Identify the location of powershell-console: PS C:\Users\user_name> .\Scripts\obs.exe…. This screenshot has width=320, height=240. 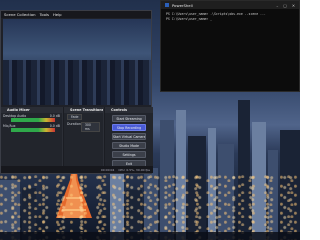
(230, 17).